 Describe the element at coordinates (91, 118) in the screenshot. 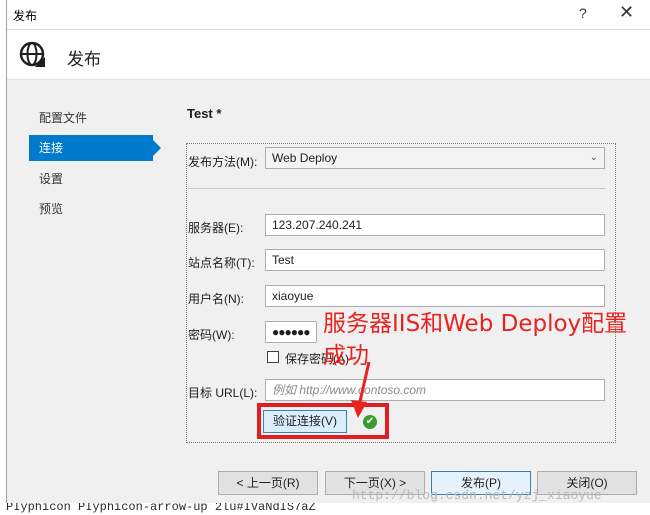

I see `sidebar-item-profile: 配置文件` at that location.